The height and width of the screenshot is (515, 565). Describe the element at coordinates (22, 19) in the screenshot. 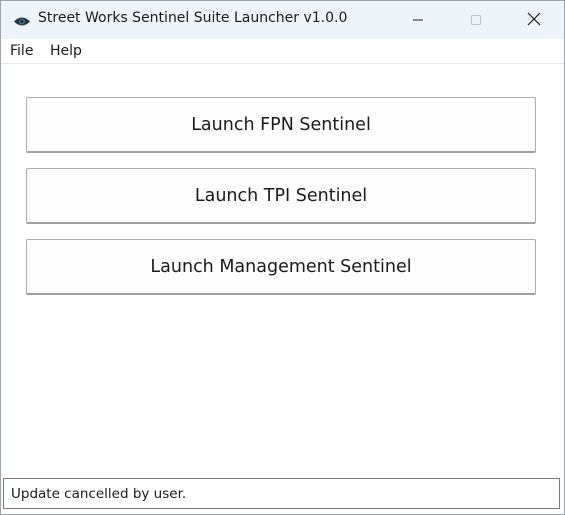

I see `eye-icon` at that location.